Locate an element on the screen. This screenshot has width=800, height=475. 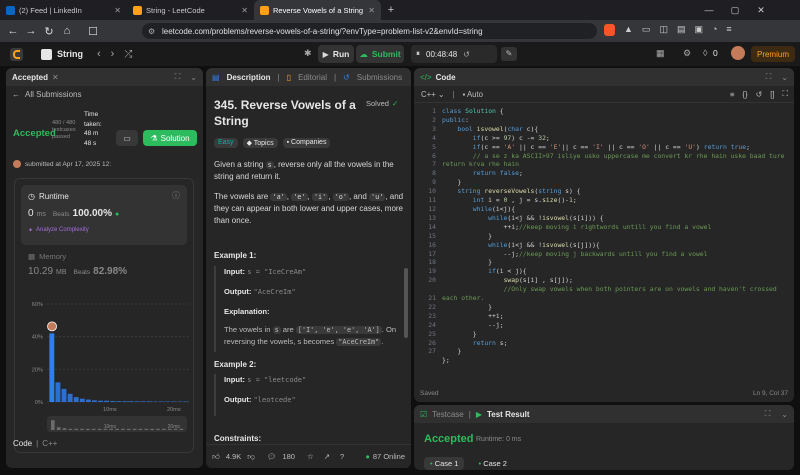
play-icon: ▶ is located at coordinates (325, 54).